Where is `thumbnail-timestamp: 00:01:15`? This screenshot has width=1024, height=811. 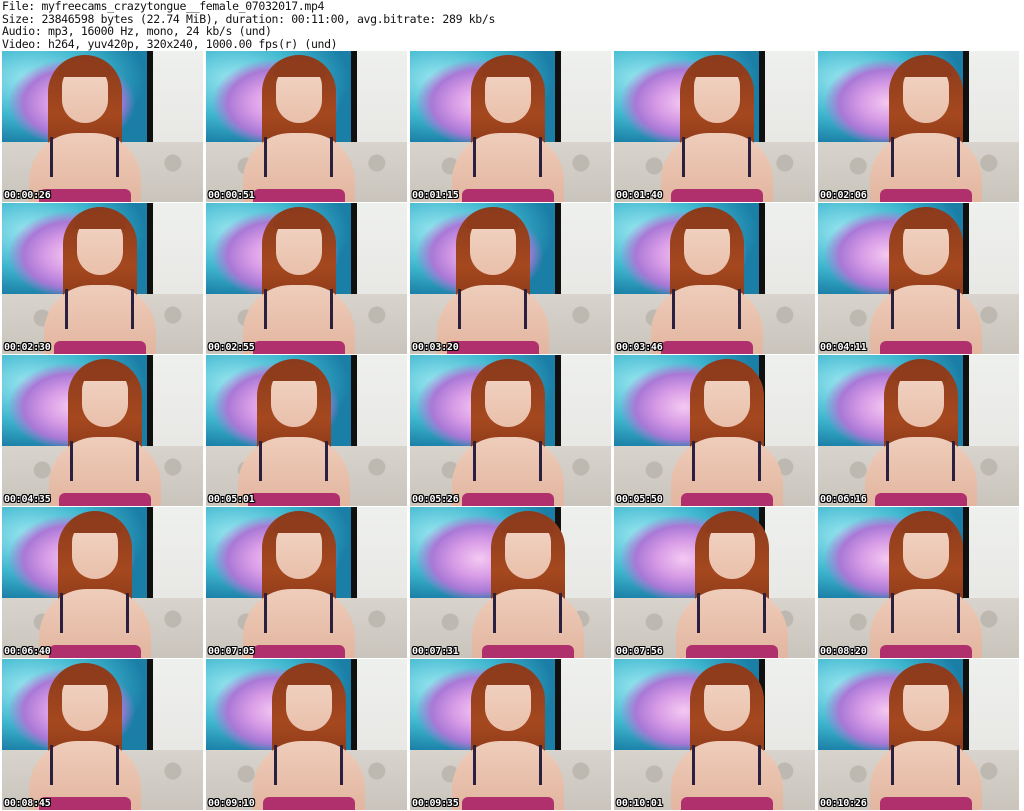
thumbnail-timestamp: 00:01:15 is located at coordinates (435, 195).